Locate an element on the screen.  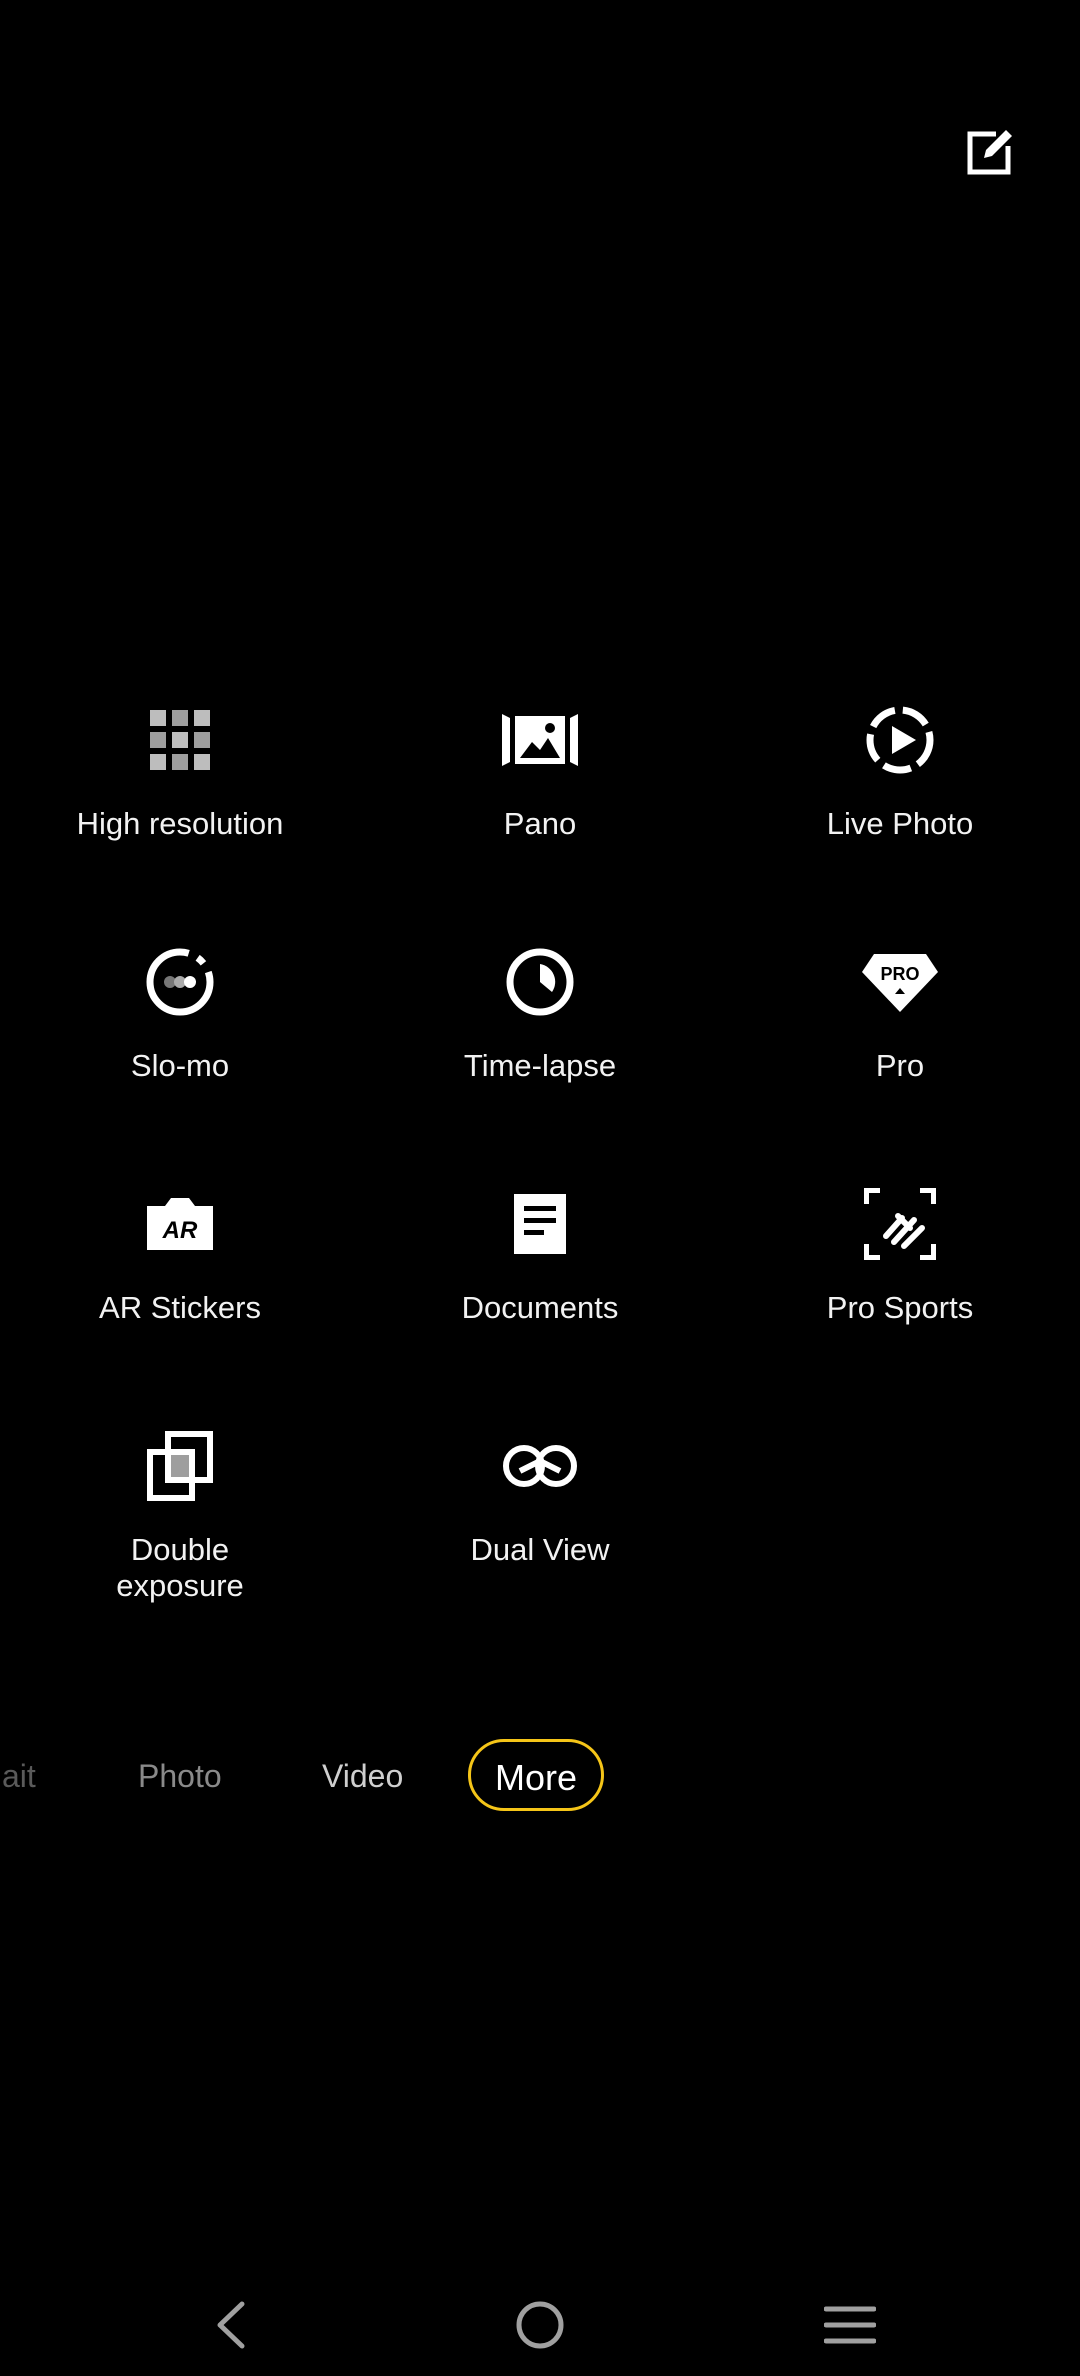
back-icon is located at coordinates (231, 2325).